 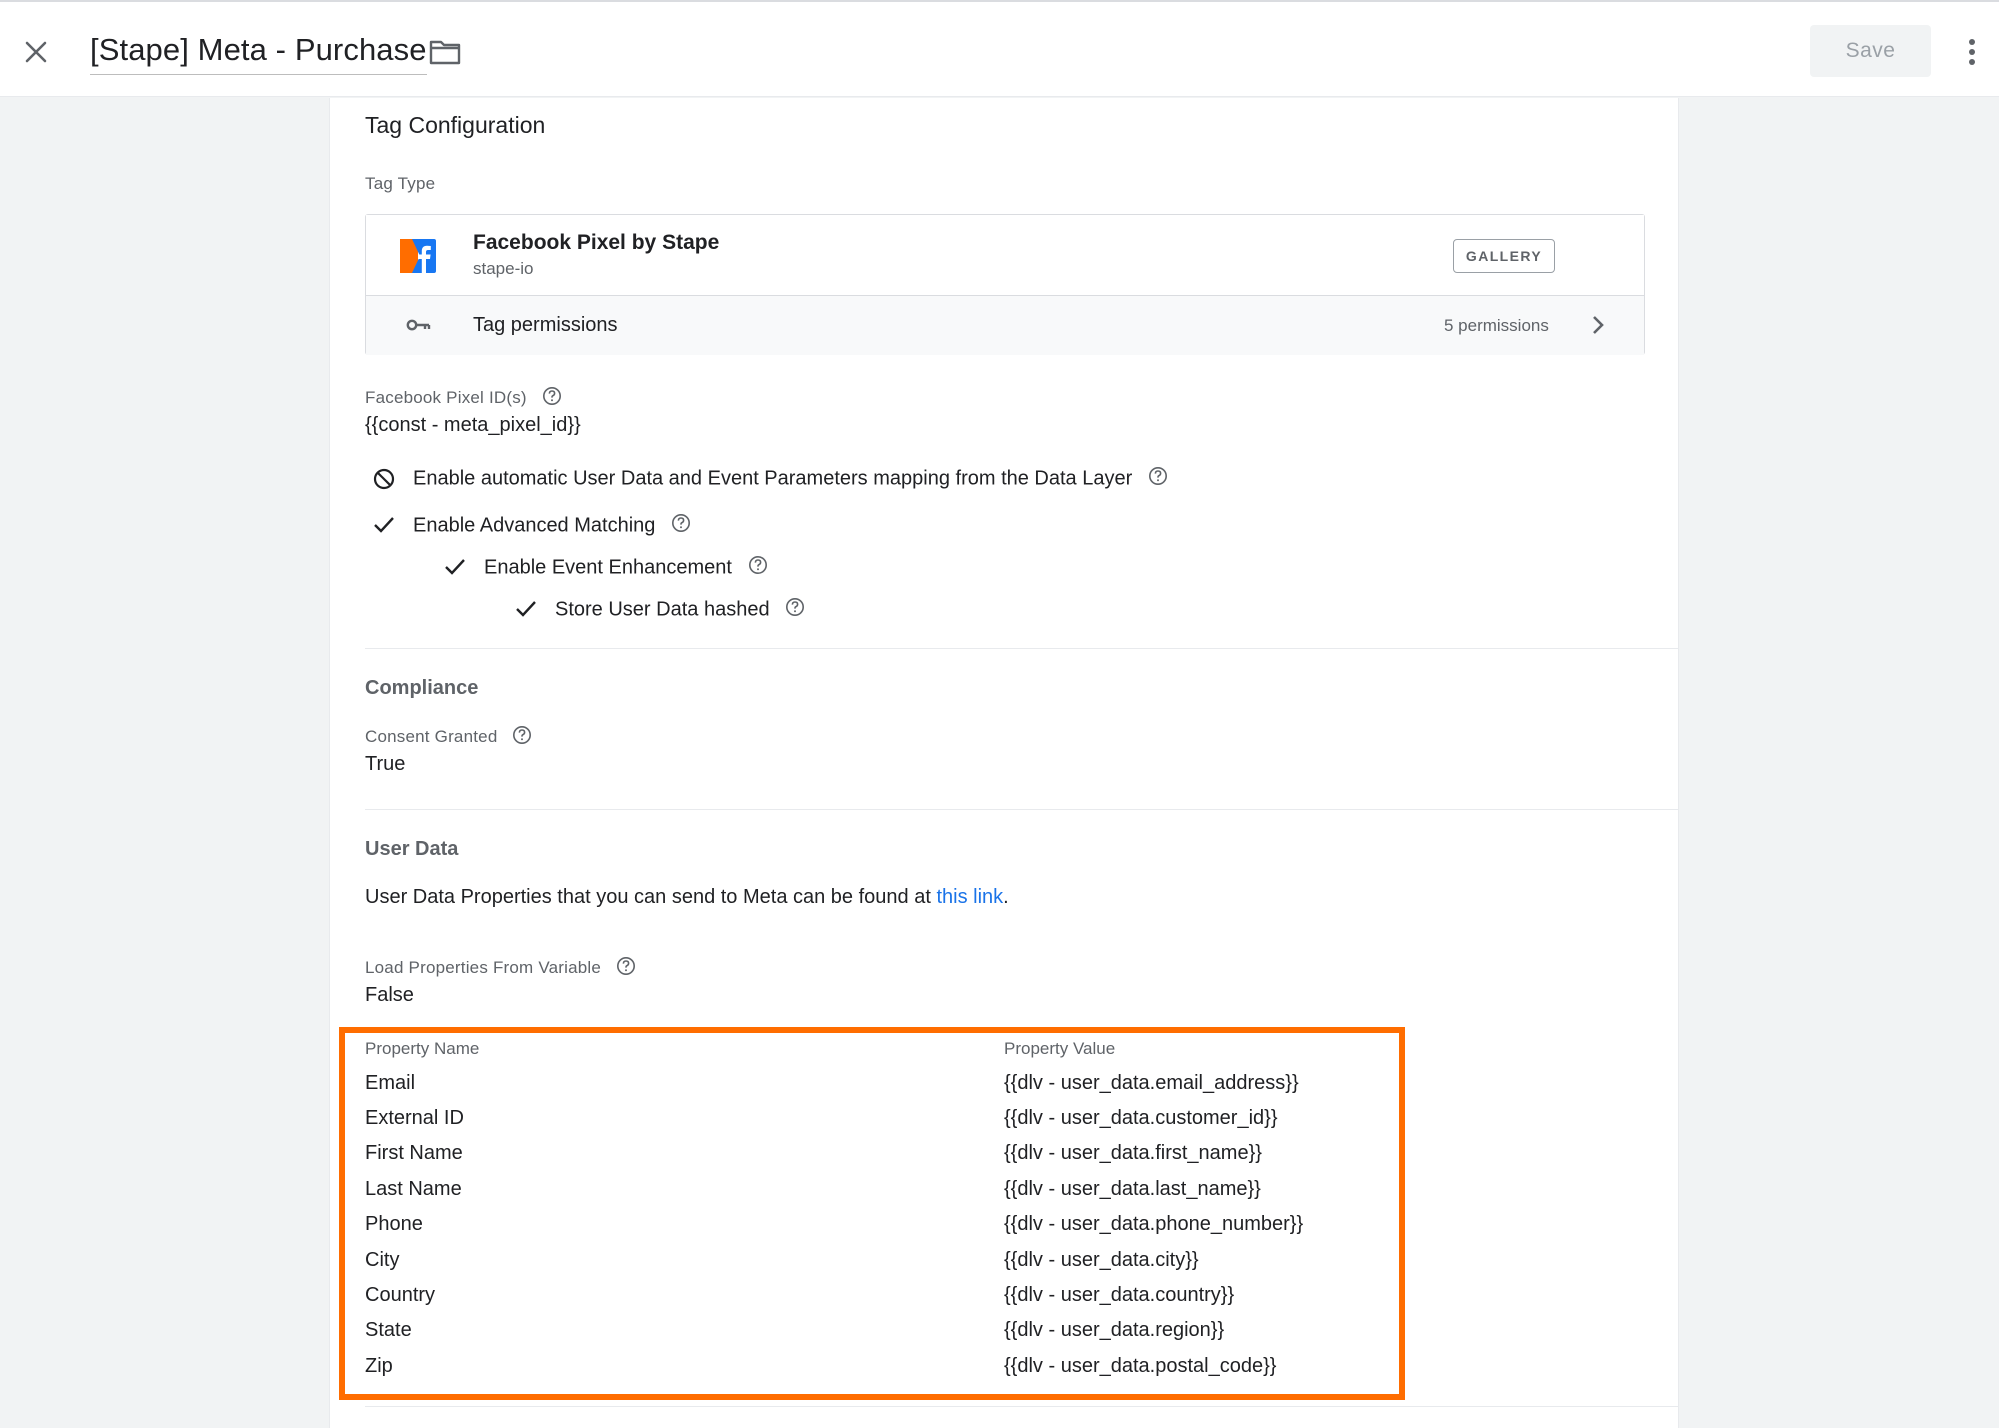 What do you see at coordinates (608, 567) in the screenshot?
I see `option-event-enhancement: Enable Event Enhancement` at bounding box center [608, 567].